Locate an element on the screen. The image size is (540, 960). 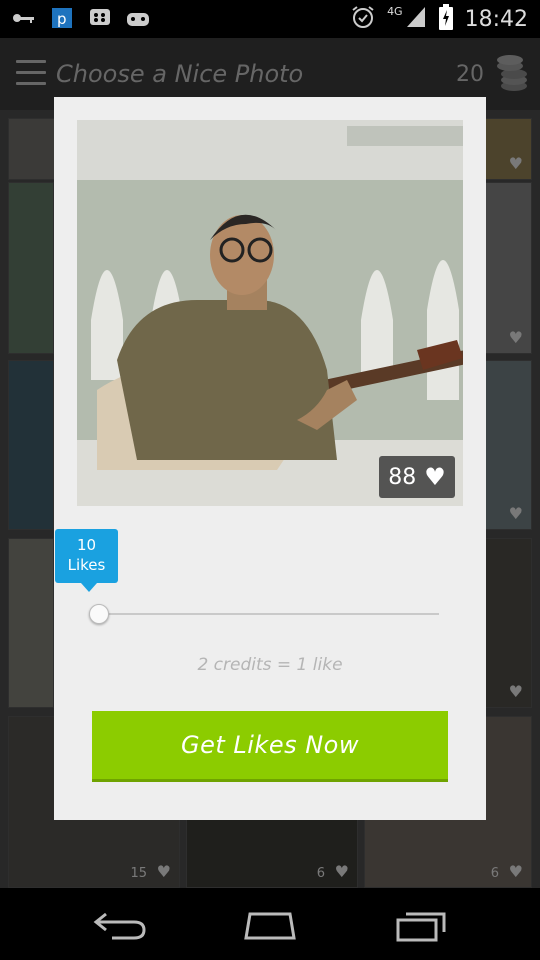
status-bar: p 4G 18:42 is located at coordinates (270, 19).